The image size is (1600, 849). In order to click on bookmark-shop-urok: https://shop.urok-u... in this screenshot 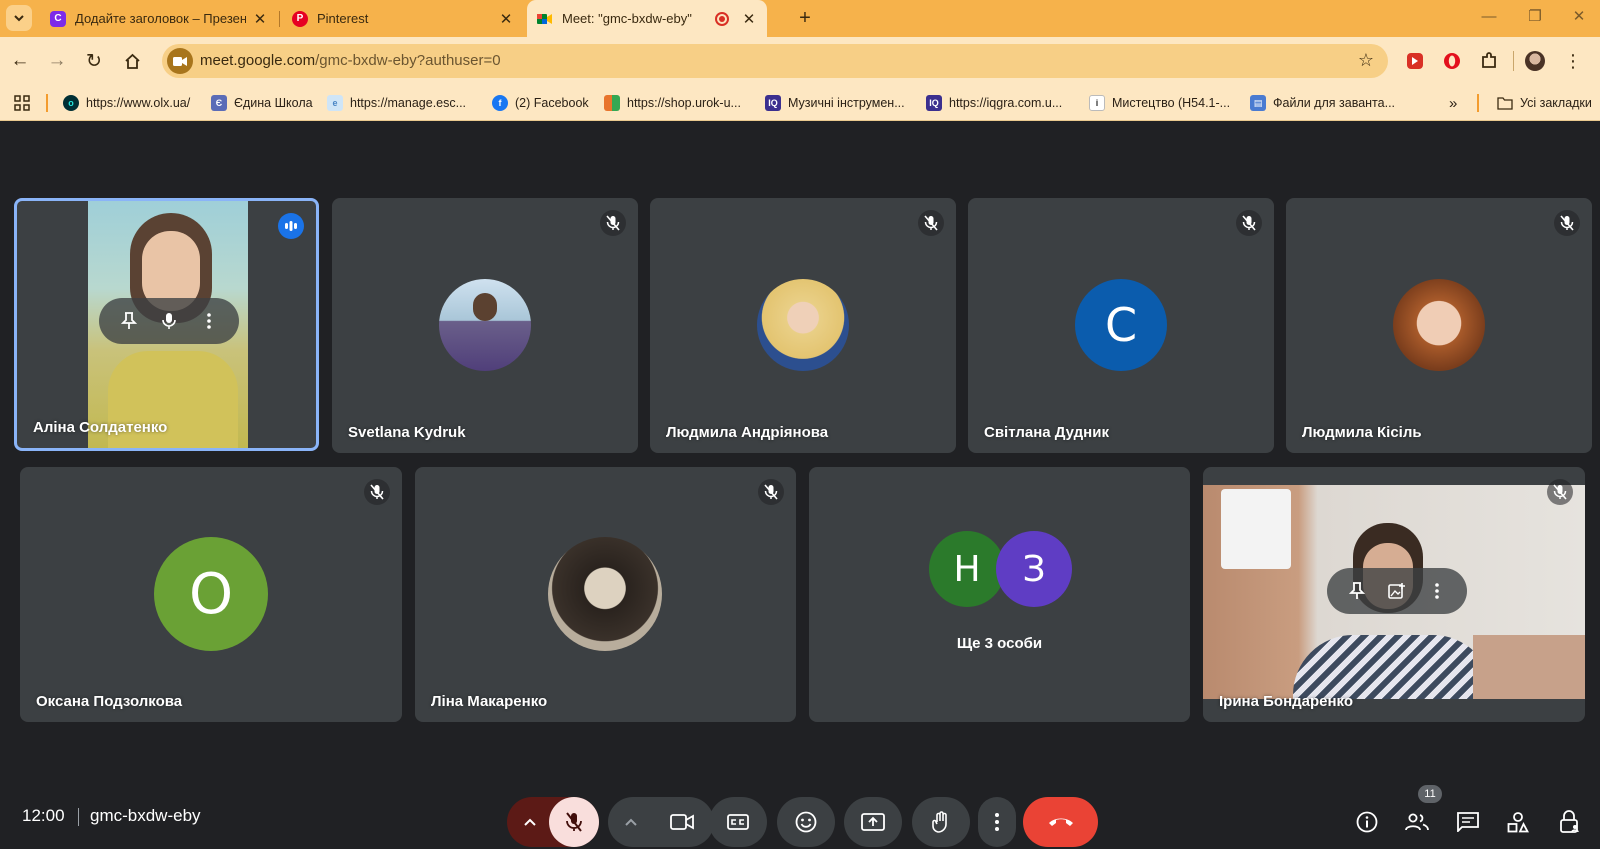, I will do `click(672, 103)`.